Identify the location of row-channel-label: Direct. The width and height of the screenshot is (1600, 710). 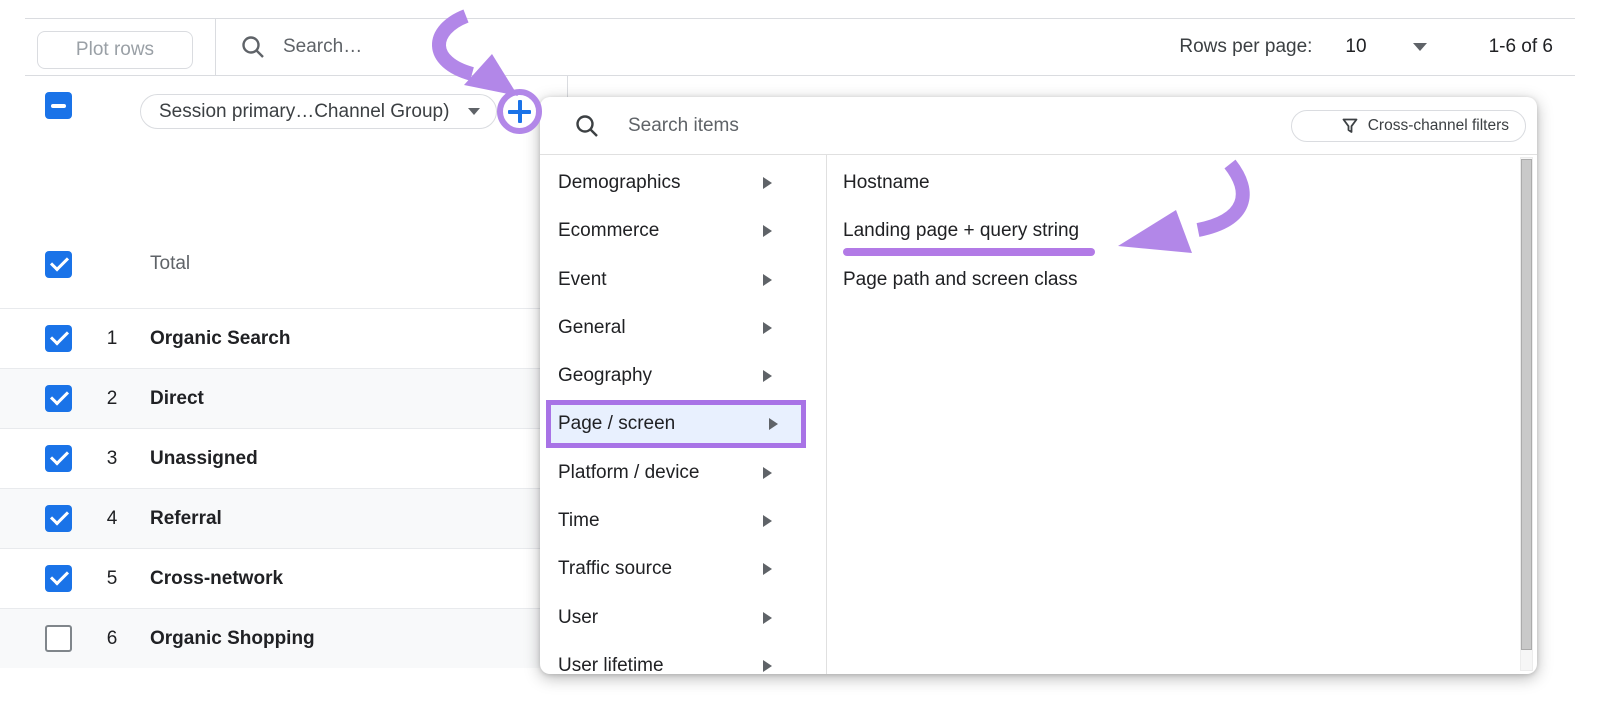
(177, 398).